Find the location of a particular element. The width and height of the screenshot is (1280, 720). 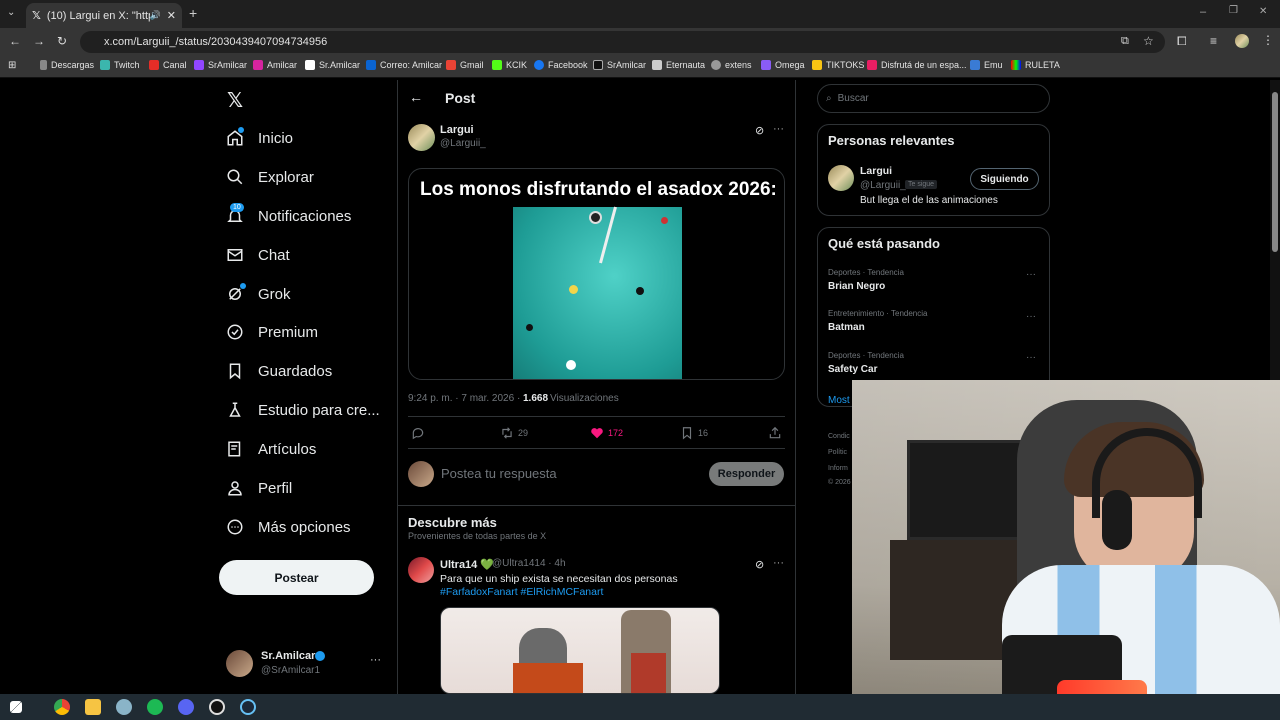

retweet-action: 29 is located at coordinates (514, 433).